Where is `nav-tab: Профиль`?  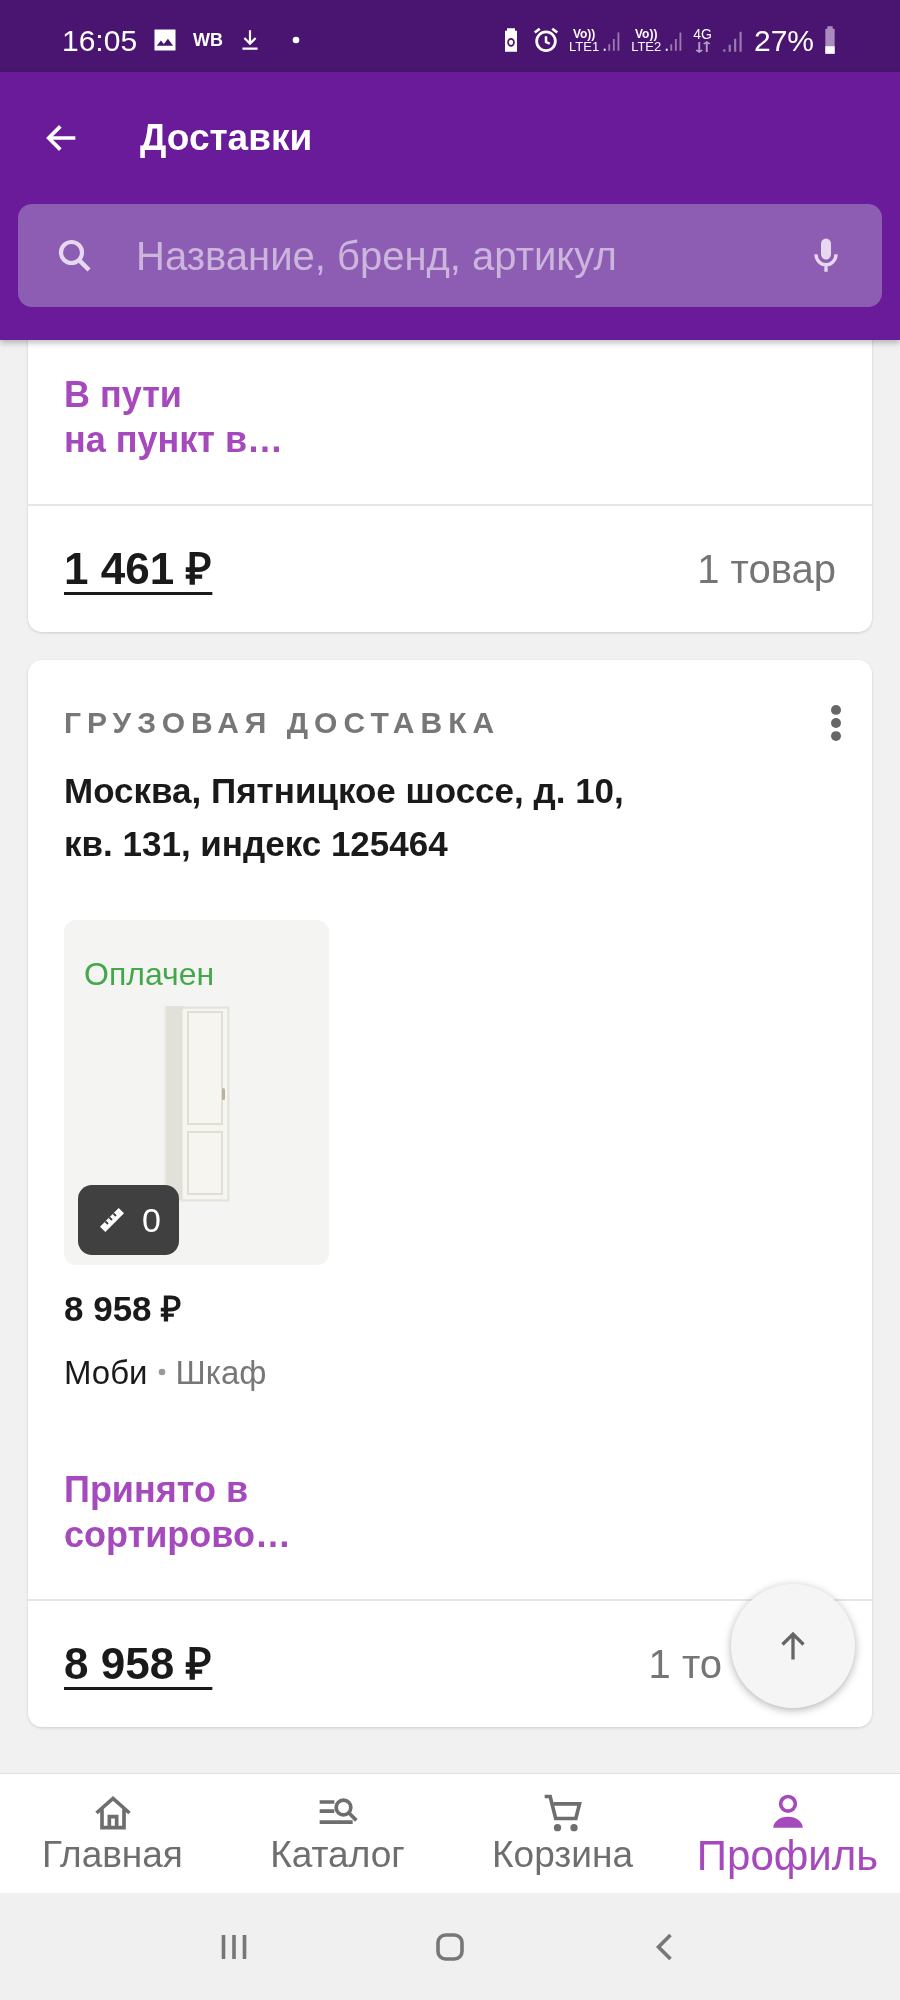
nav-tab: Профиль is located at coordinates (787, 1833).